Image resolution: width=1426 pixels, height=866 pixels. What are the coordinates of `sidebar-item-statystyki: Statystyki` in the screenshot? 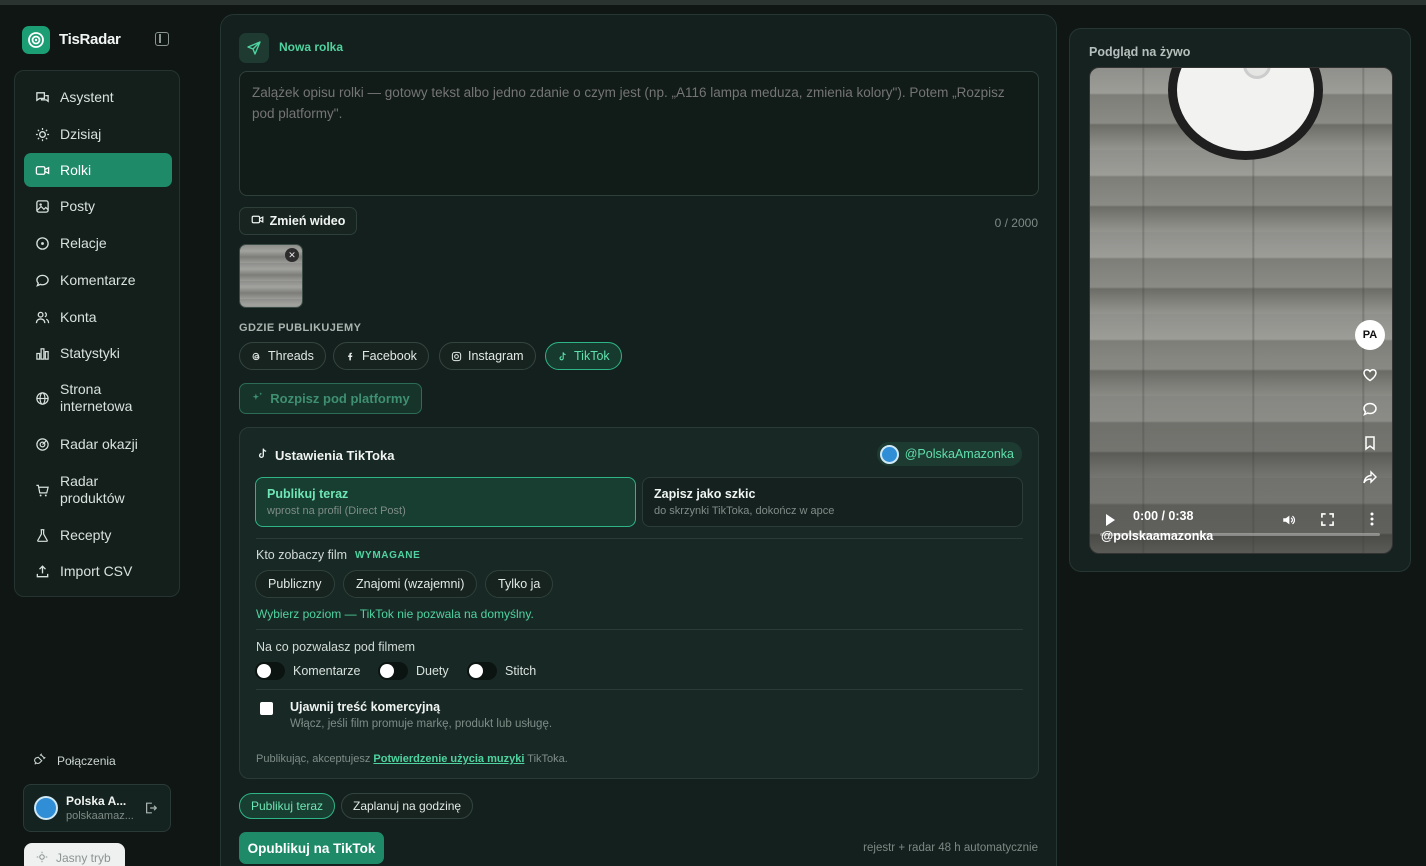 It's located at (98, 353).